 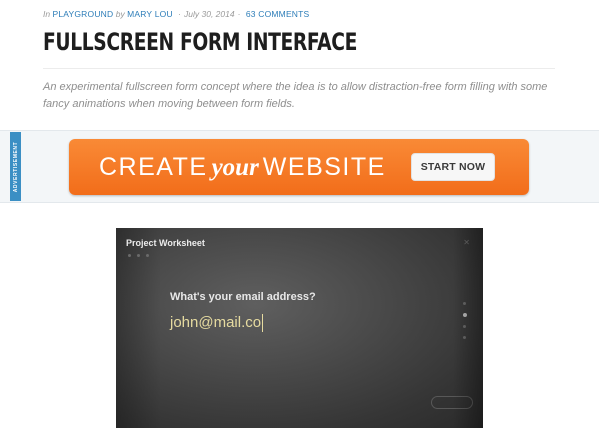 What do you see at coordinates (200, 42) in the screenshot?
I see `article-title: FULLSCREEN FORM INTERFACE` at bounding box center [200, 42].